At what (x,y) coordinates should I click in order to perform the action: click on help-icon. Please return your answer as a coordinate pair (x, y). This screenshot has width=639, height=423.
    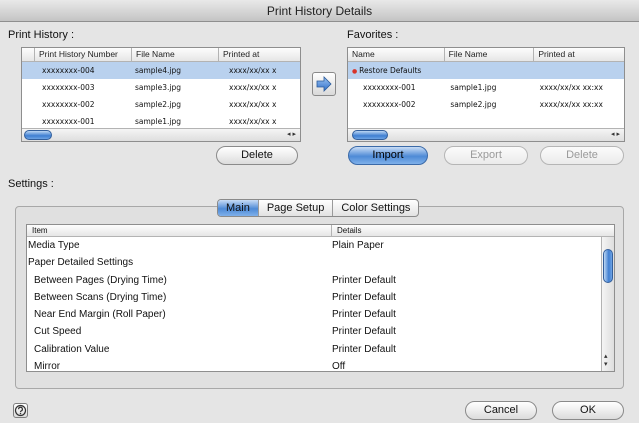
    Looking at the image, I should click on (20, 410).